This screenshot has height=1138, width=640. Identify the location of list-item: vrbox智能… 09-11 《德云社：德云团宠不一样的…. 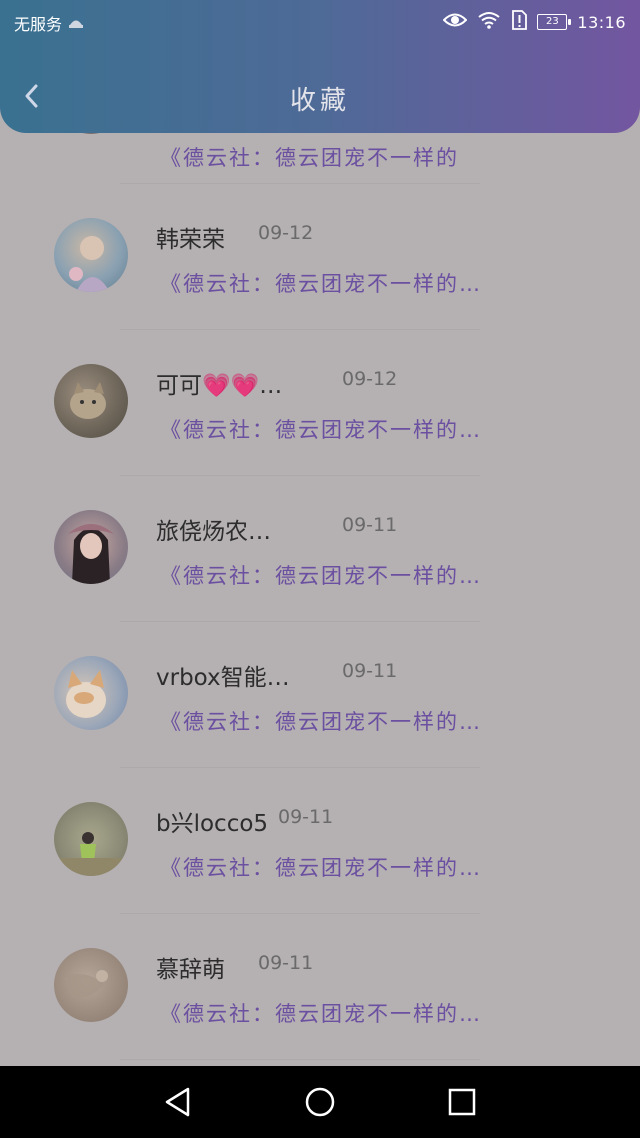
(320, 695).